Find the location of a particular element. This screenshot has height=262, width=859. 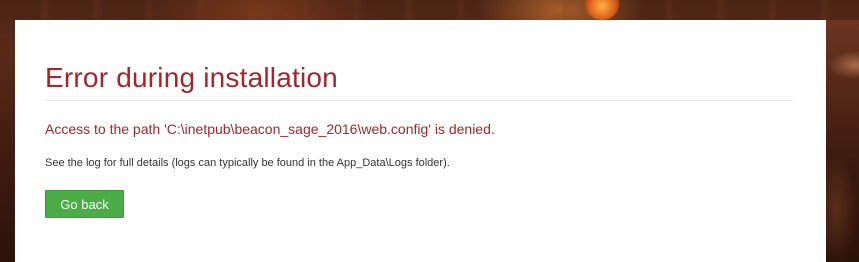

background-photo-top is located at coordinates (429, 10).